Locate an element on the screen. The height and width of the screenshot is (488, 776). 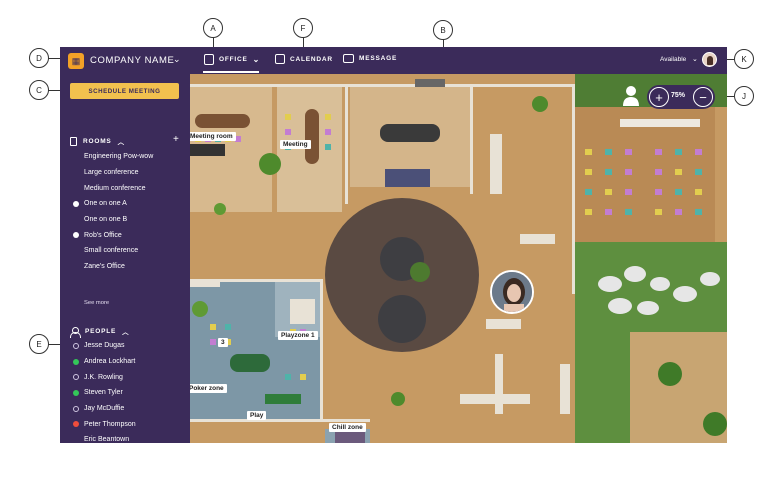
add-room-icon: + is located at coordinates (176, 139).